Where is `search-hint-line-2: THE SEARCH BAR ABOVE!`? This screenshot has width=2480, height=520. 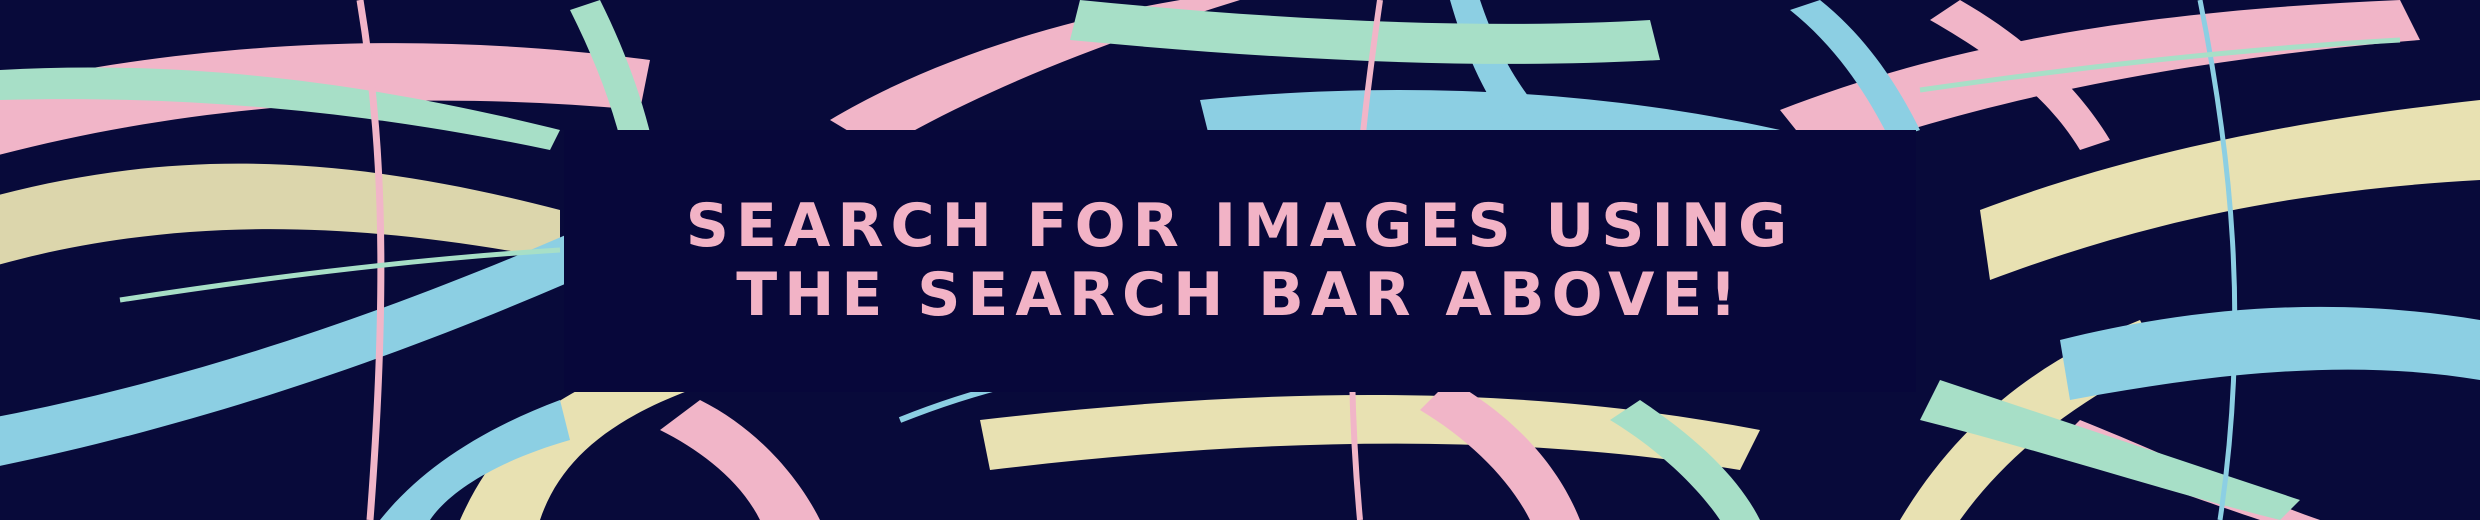 search-hint-line-2: THE SEARCH BAR ABOVE! is located at coordinates (1240, 295).